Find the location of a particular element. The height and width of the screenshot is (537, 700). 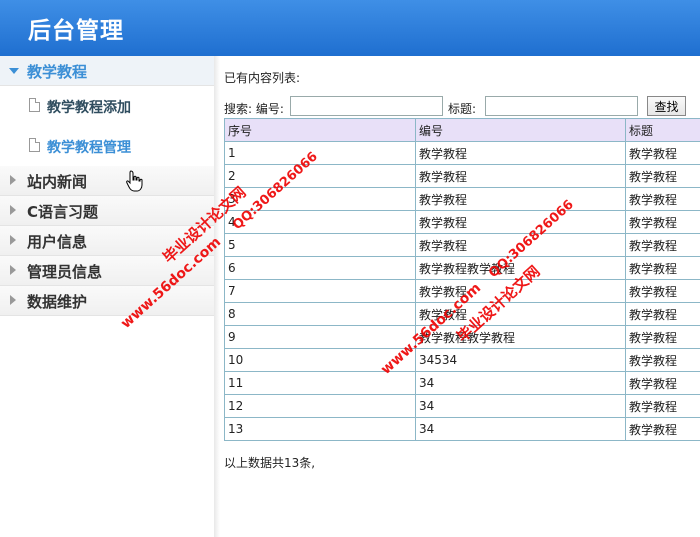

sidebar-group-data-maintenance: 数据维护 is located at coordinates (107, 301).